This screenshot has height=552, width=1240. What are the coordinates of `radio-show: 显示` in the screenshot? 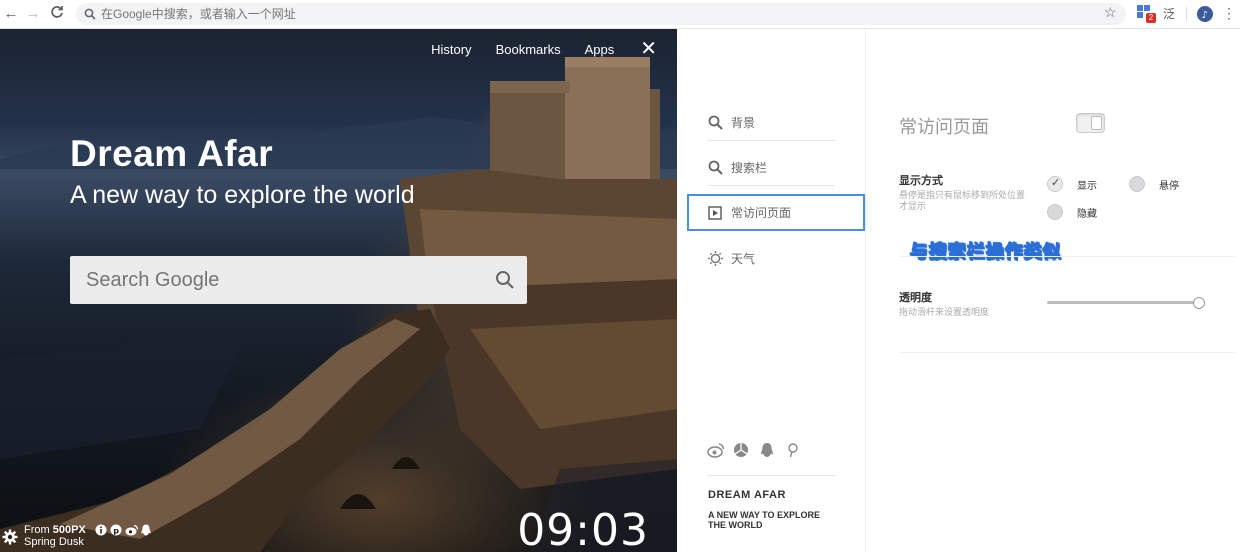 It's located at (1072, 184).